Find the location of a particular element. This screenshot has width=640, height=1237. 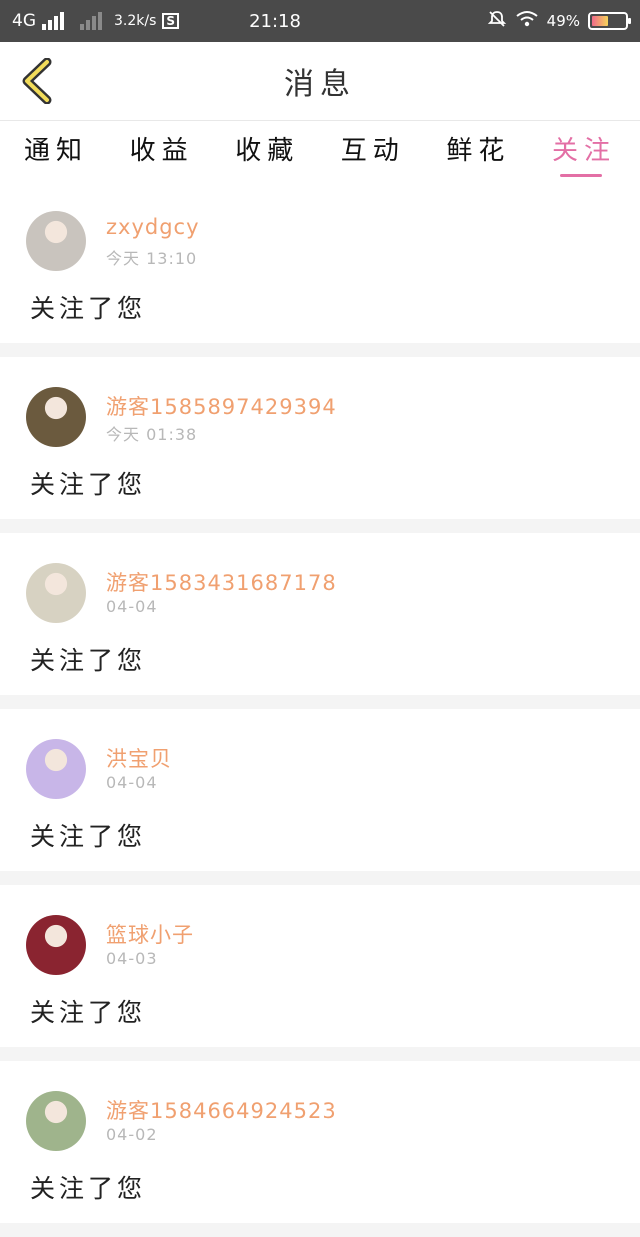

page-title: 消息 is located at coordinates (320, 84).